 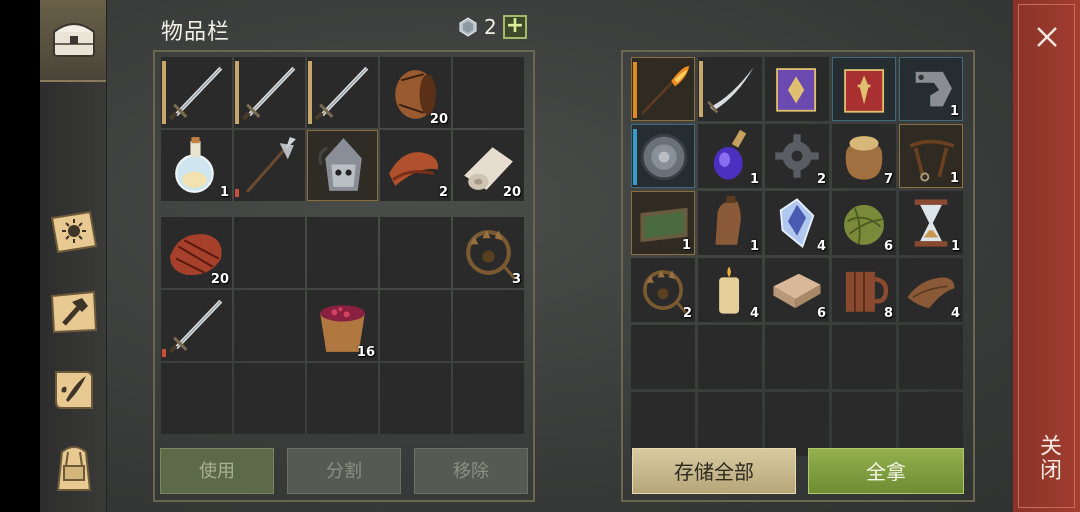 What do you see at coordinates (516, 279) in the screenshot?
I see `item-quantity: 3` at bounding box center [516, 279].